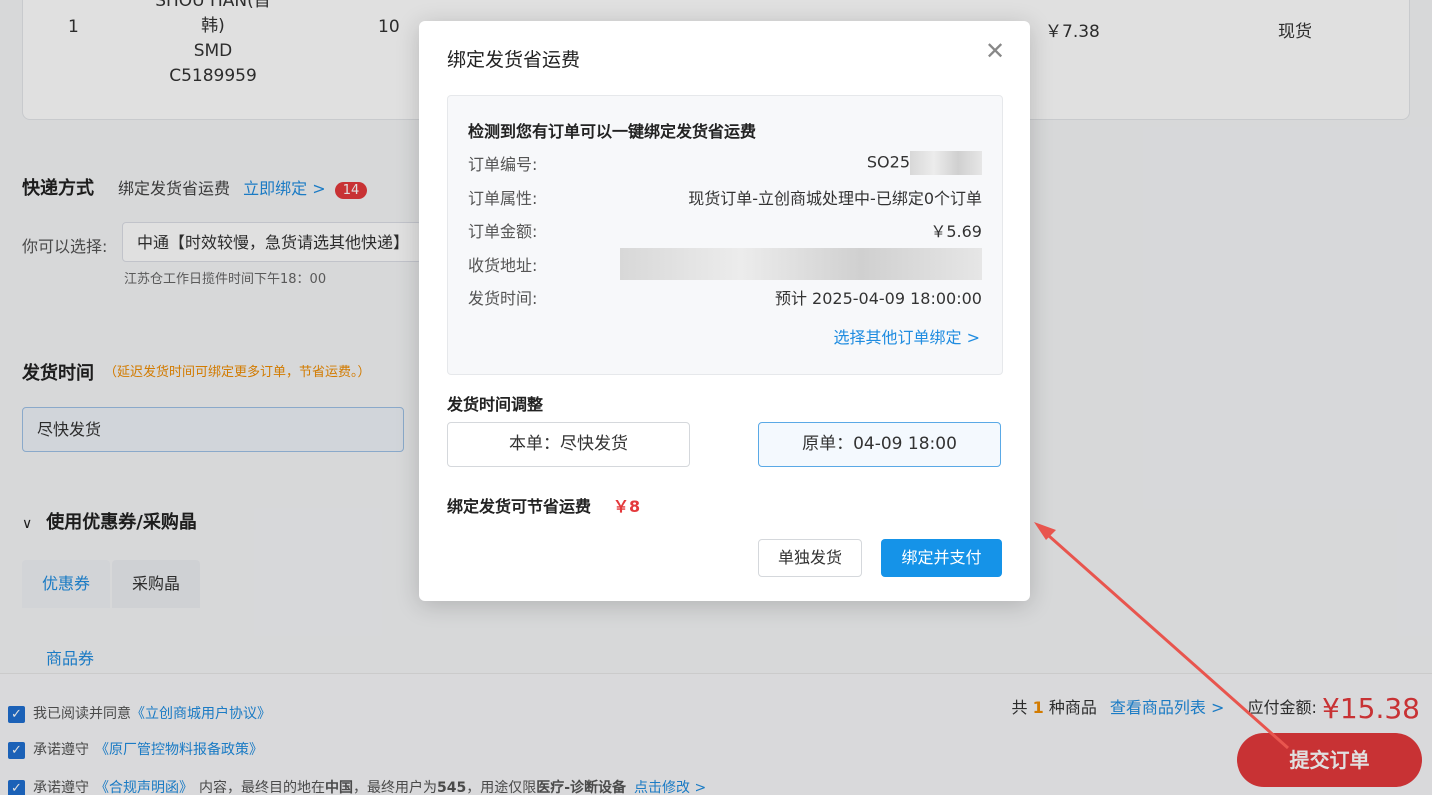 This screenshot has width=1432, height=795. What do you see at coordinates (1161, 636) in the screenshot?
I see `annotation-arrow` at bounding box center [1161, 636].